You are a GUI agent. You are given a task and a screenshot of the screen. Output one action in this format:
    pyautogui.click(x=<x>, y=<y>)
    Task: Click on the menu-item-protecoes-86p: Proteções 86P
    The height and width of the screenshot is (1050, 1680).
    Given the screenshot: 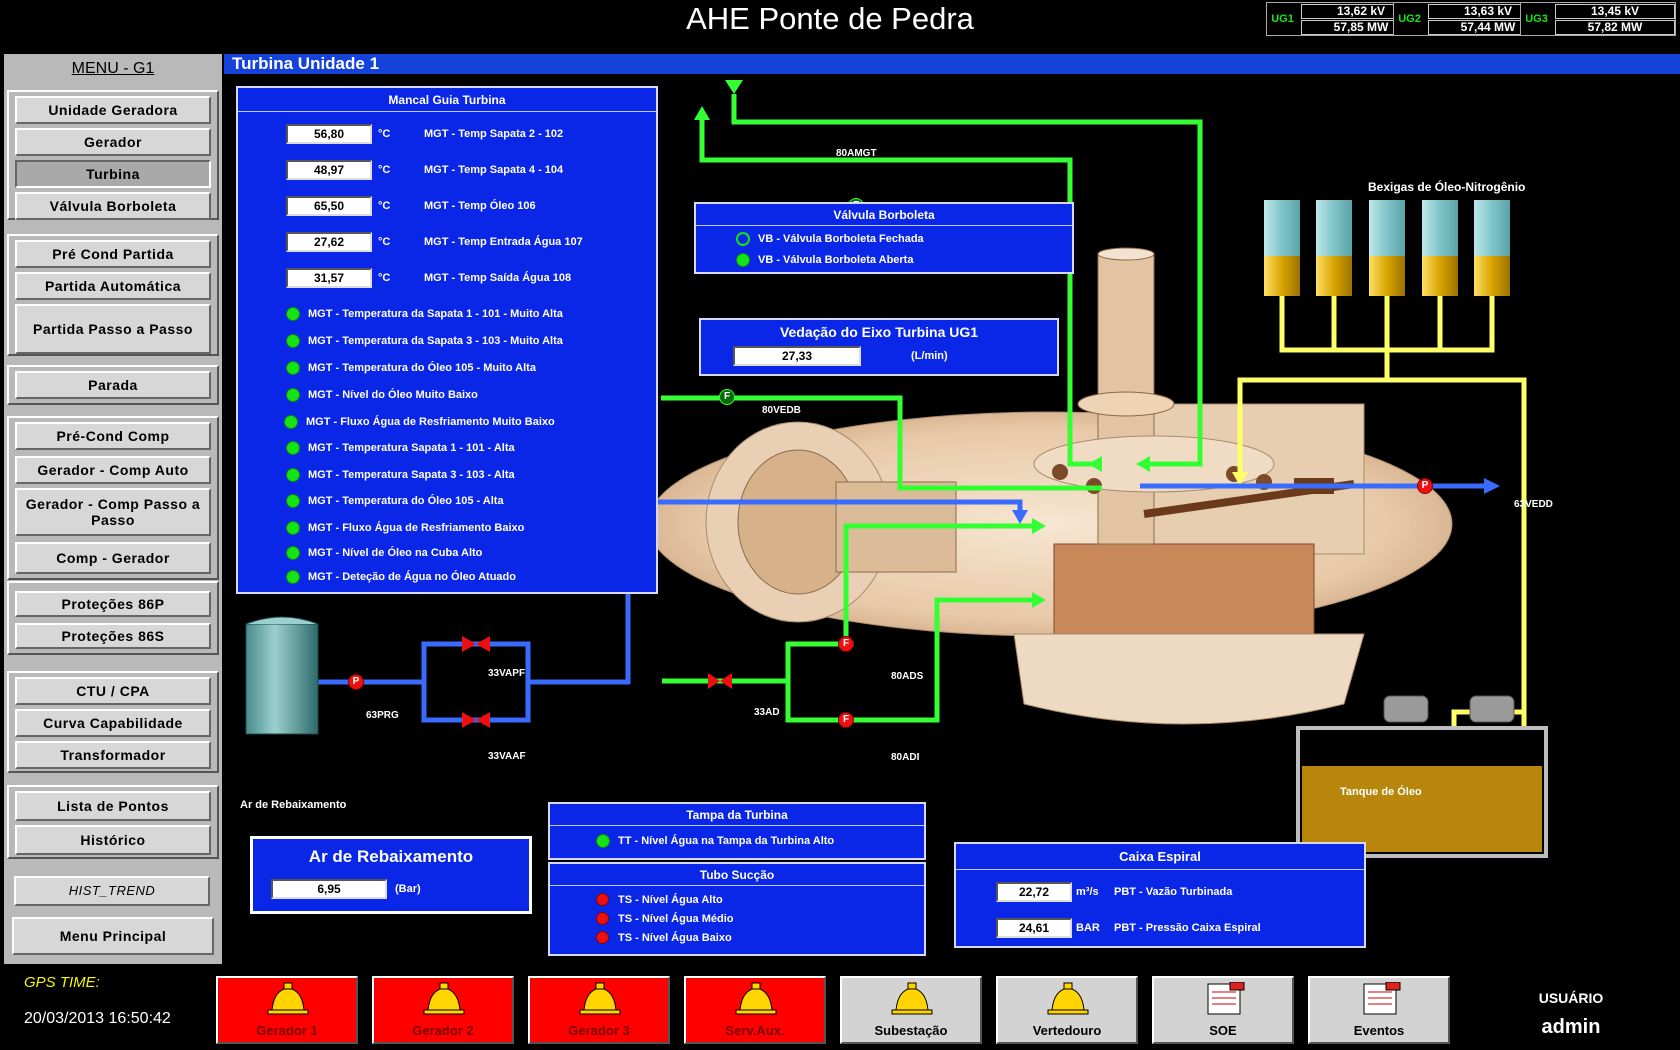 What is the action you would take?
    pyautogui.click(x=113, y=604)
    